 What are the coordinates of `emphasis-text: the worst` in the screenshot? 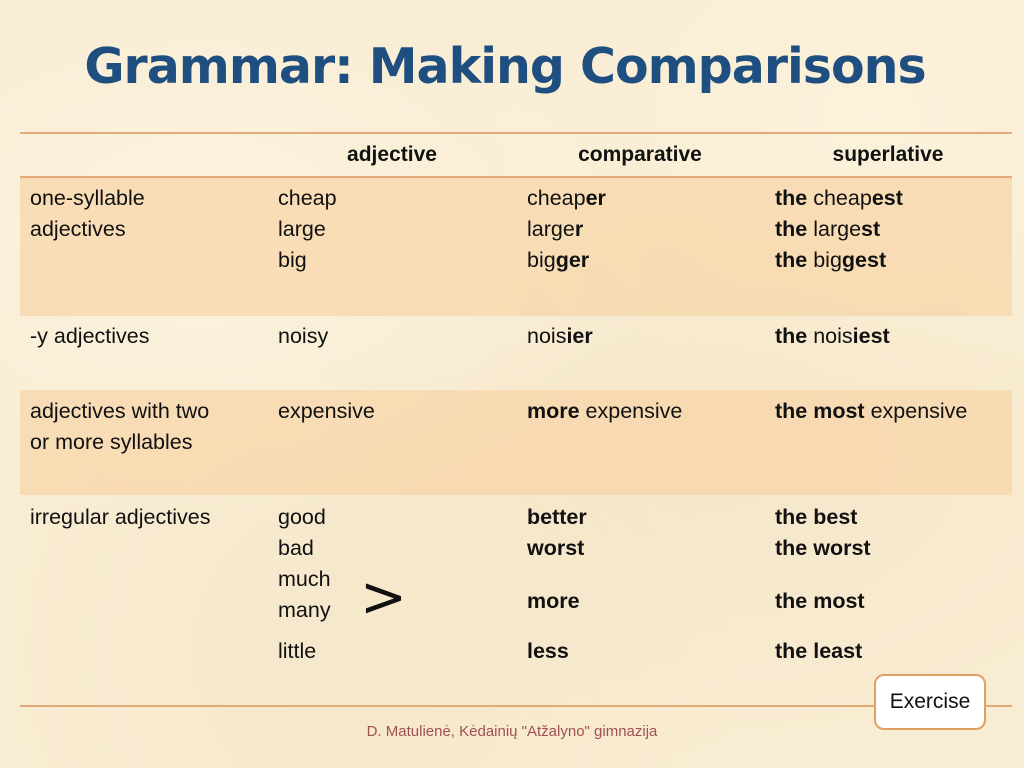 It's located at (823, 548).